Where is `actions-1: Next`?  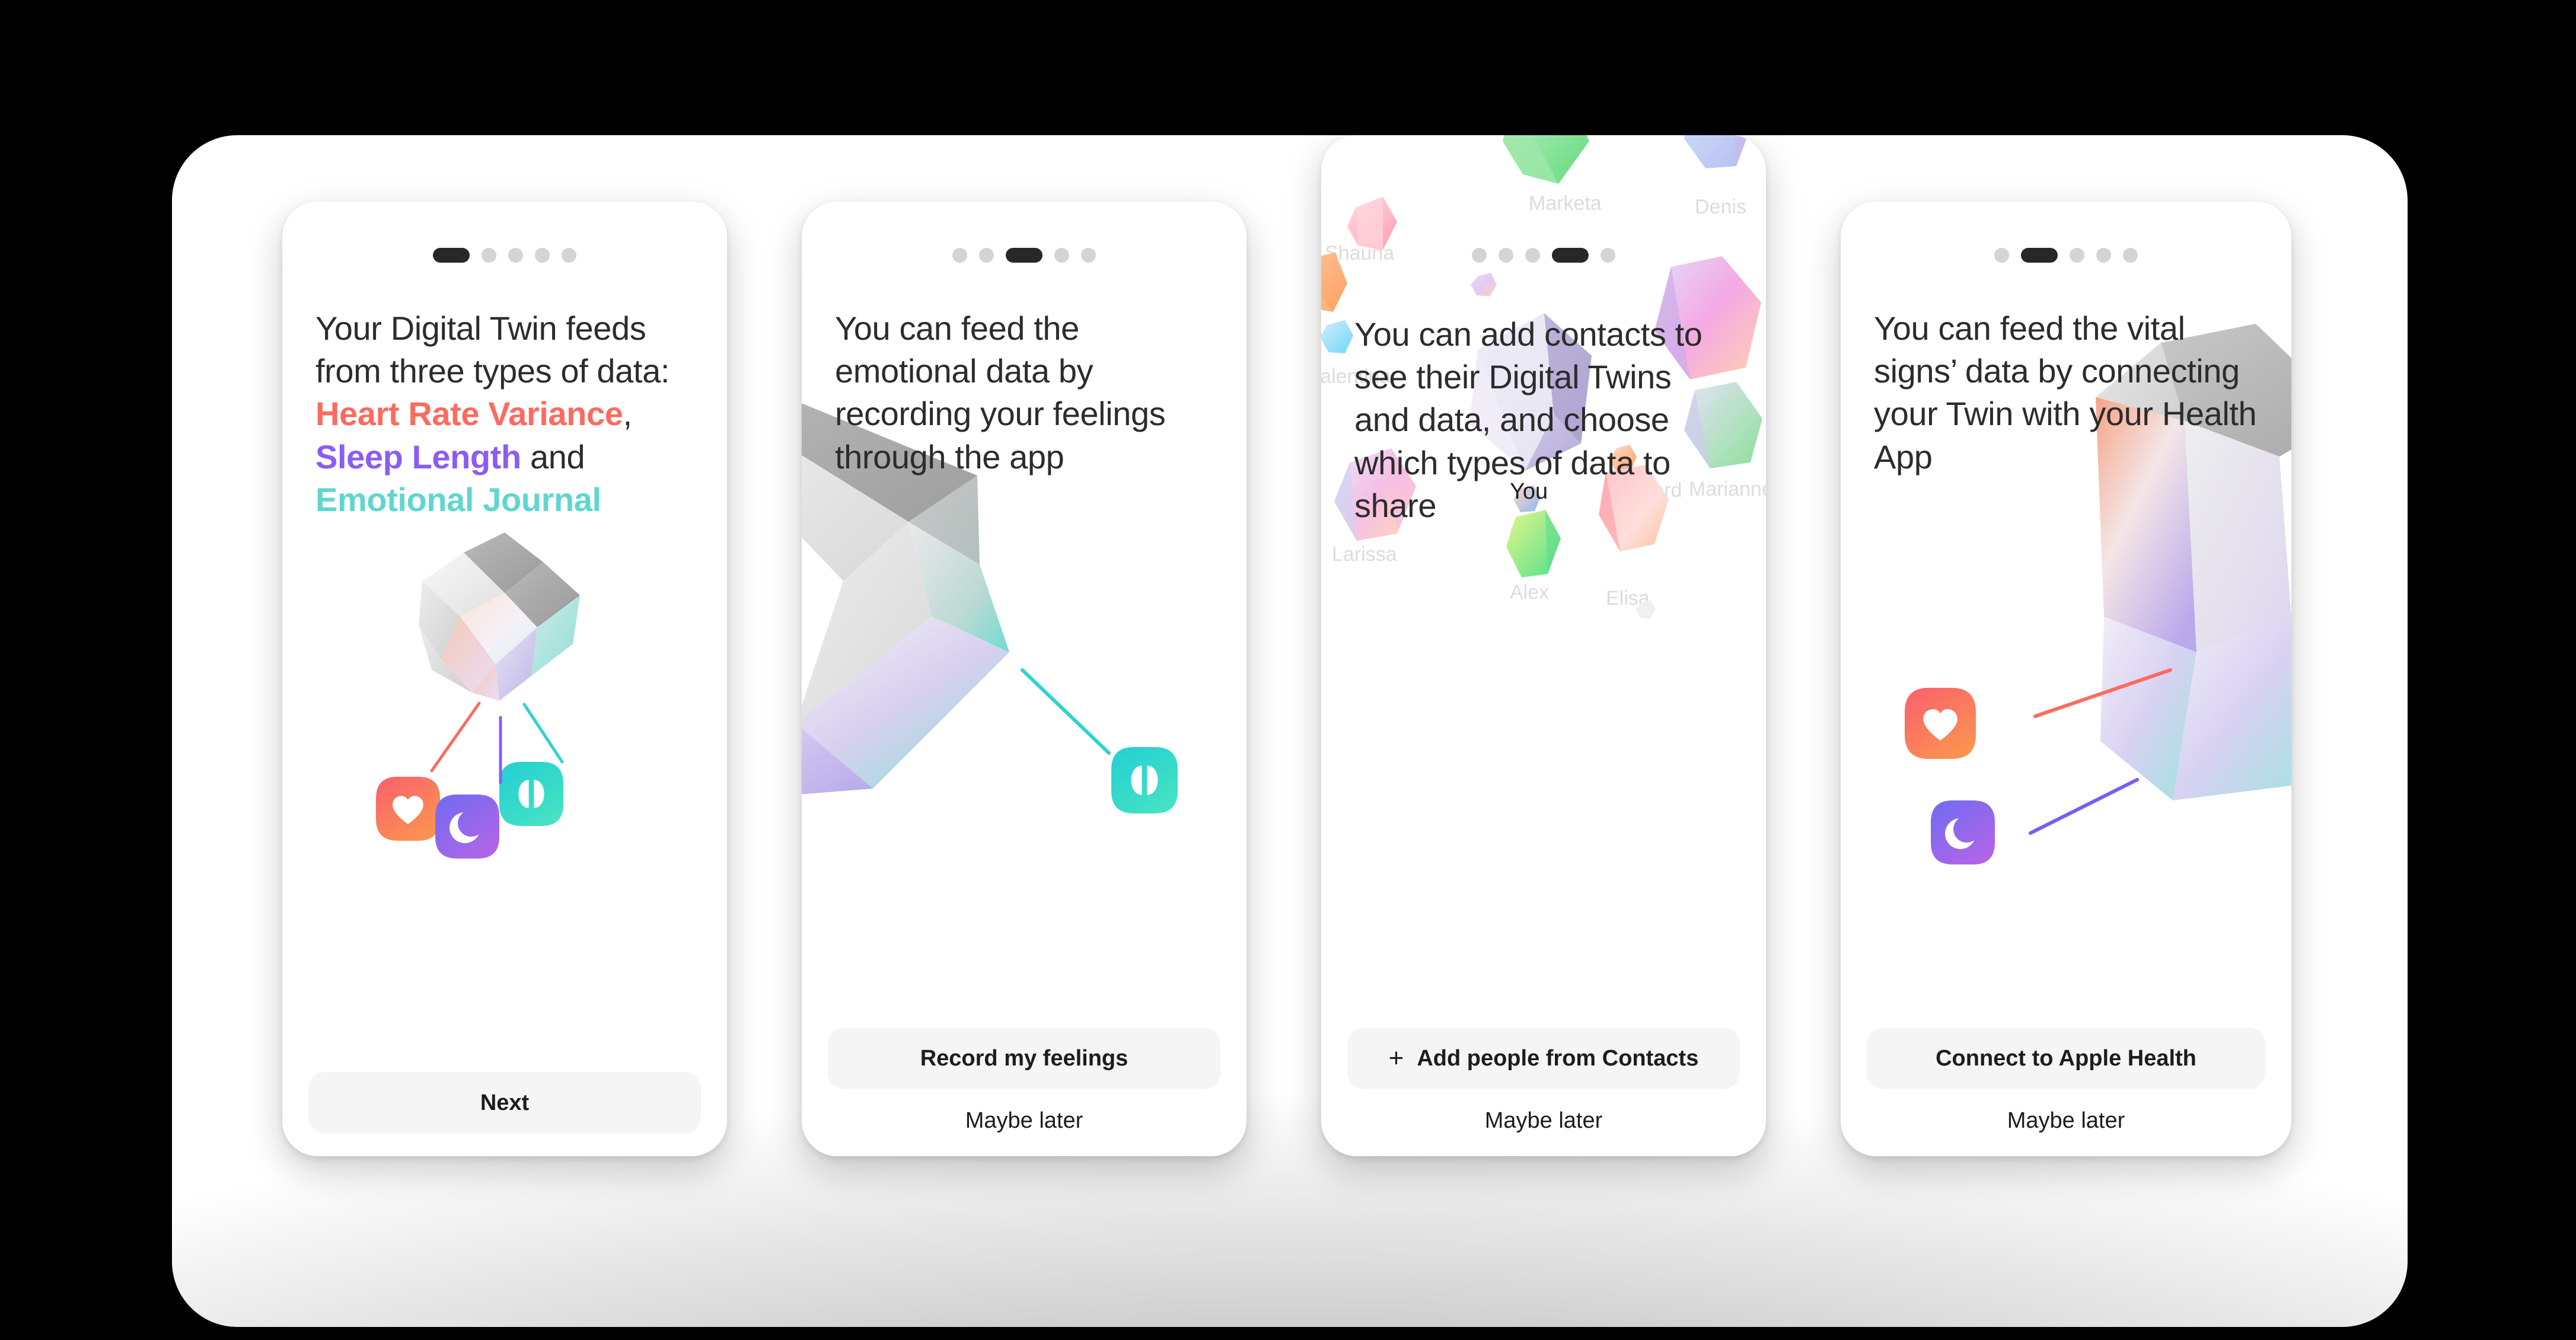
actions-1: Next is located at coordinates (504, 1103).